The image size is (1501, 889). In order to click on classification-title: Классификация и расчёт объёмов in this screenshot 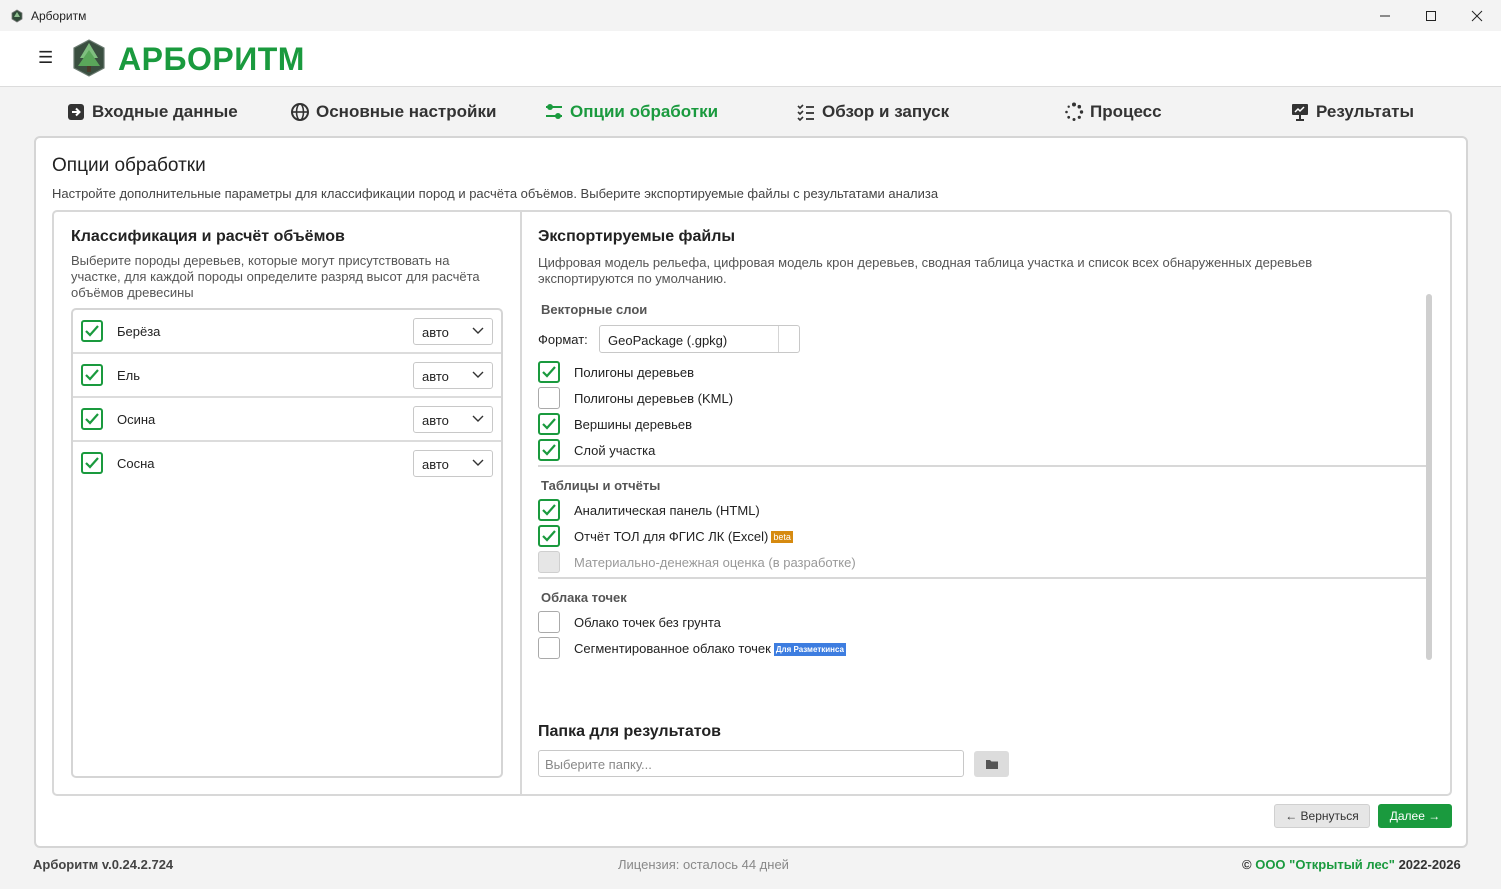, I will do `click(208, 236)`.